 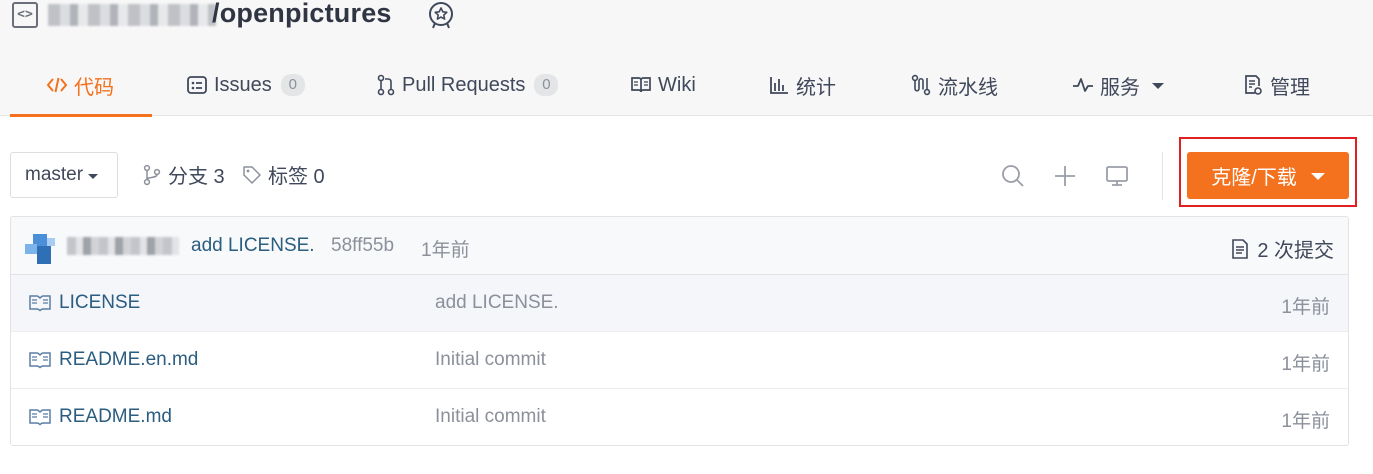 I want to click on tab-label: Wiki, so click(x=677, y=84).